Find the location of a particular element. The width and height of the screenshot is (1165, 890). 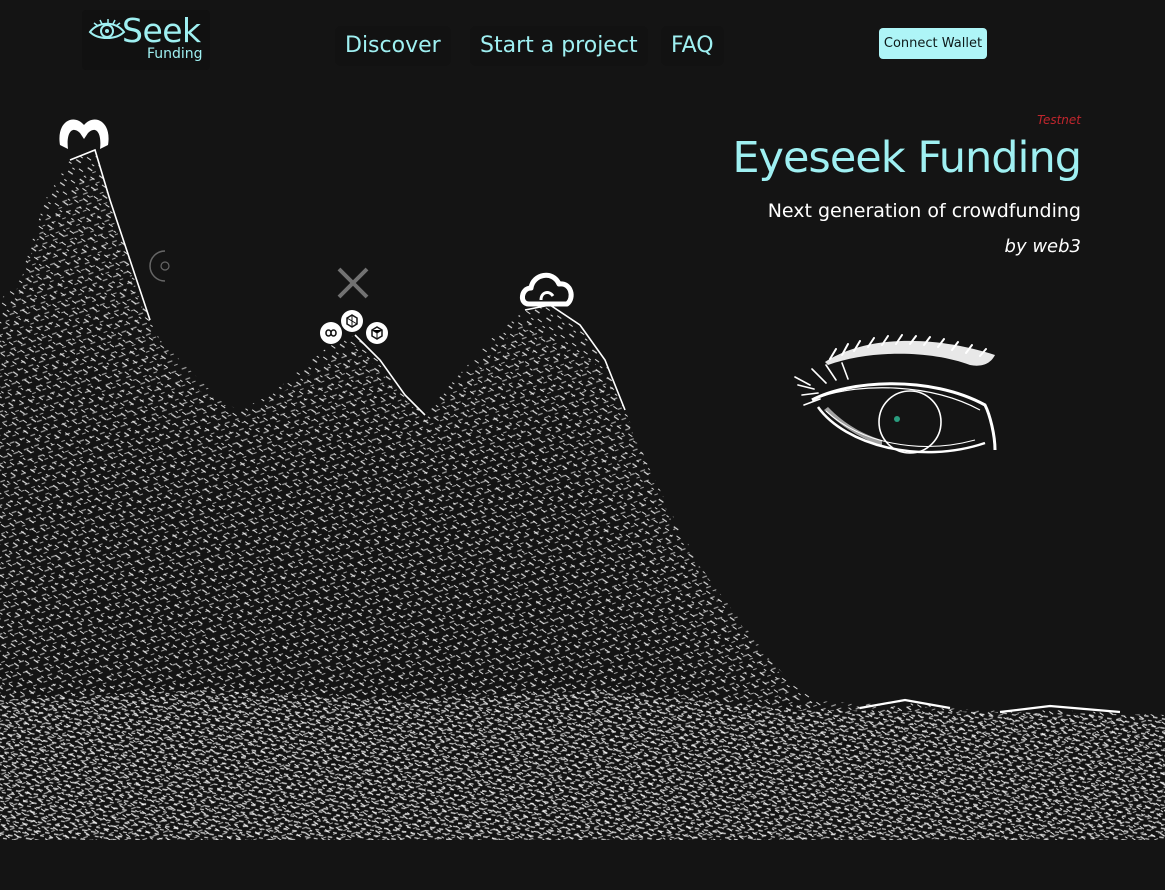

logo-subtext: Funding is located at coordinates (175, 54).